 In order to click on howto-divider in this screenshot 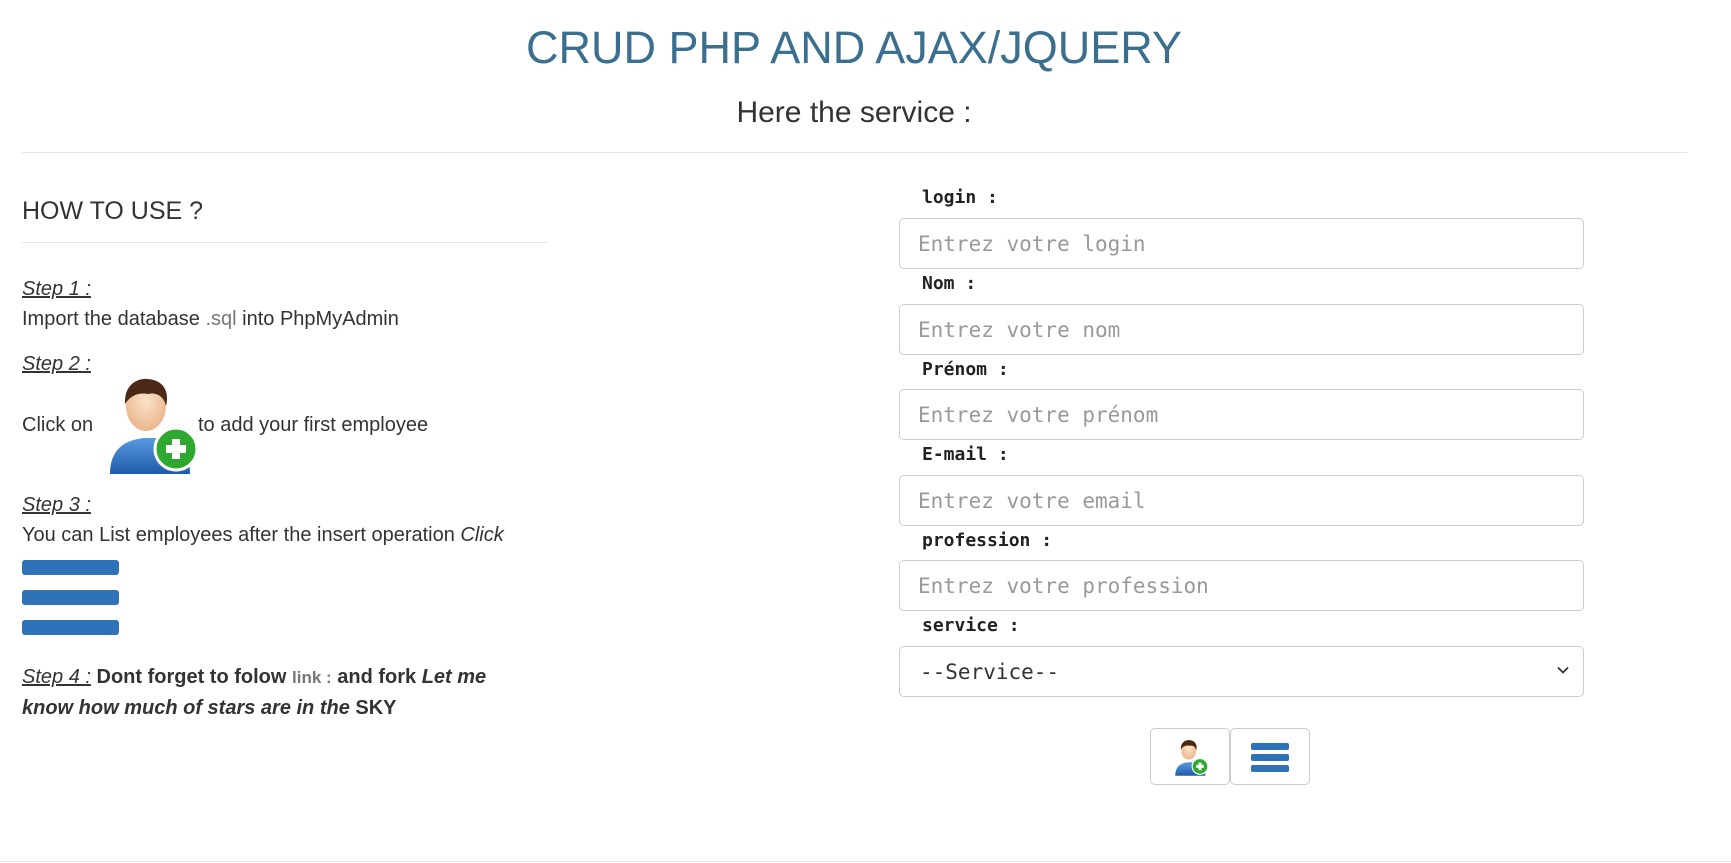, I will do `click(284, 242)`.